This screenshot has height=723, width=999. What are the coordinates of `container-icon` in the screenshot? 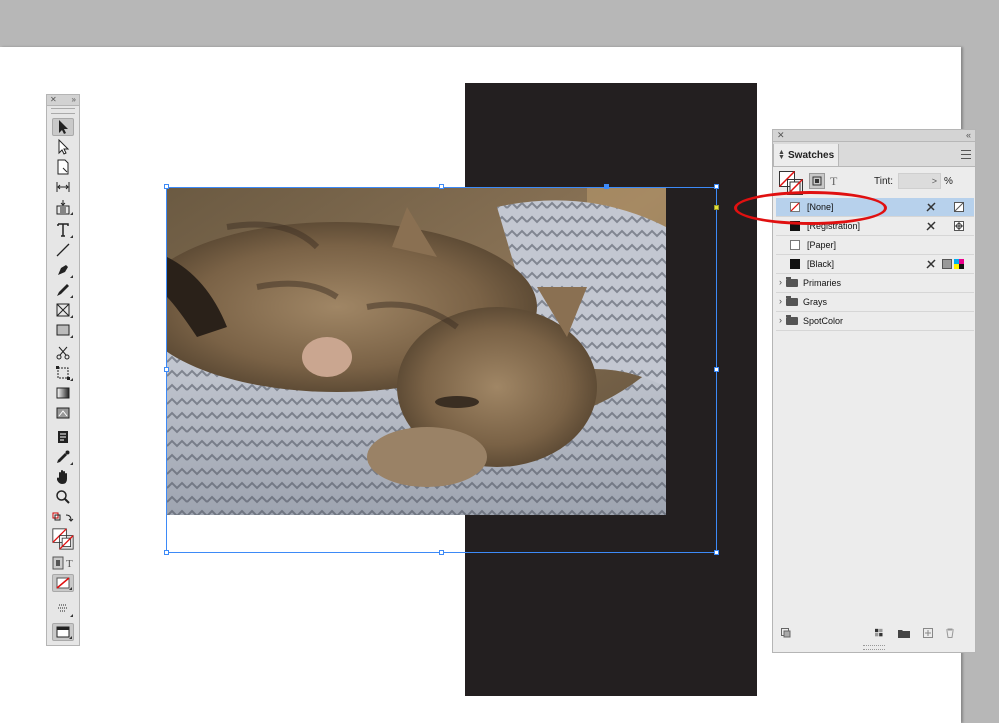 It's located at (817, 181).